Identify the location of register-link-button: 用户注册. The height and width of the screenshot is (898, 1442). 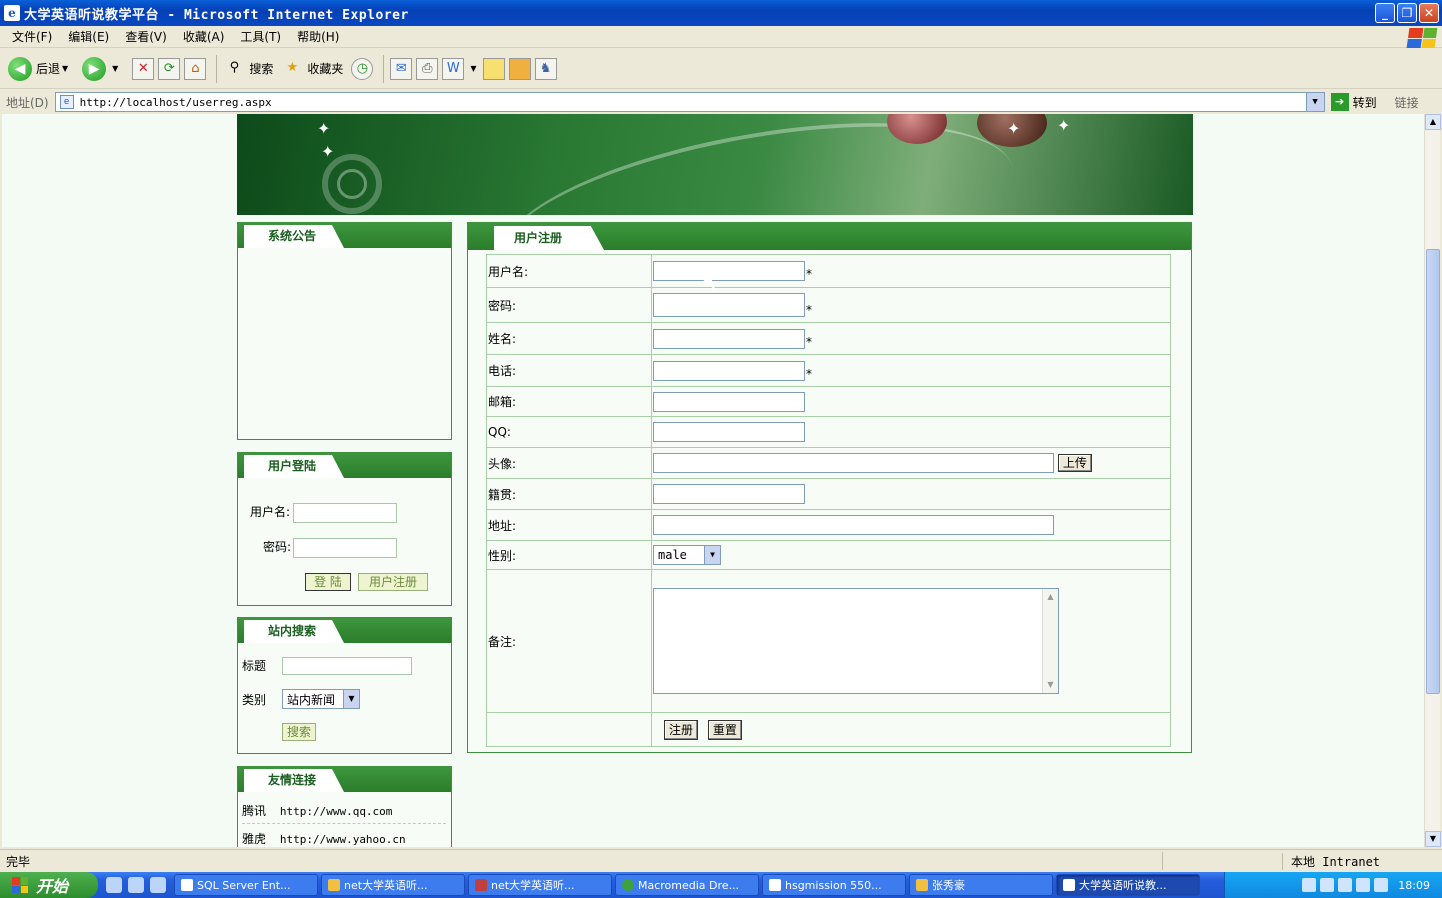
(393, 582).